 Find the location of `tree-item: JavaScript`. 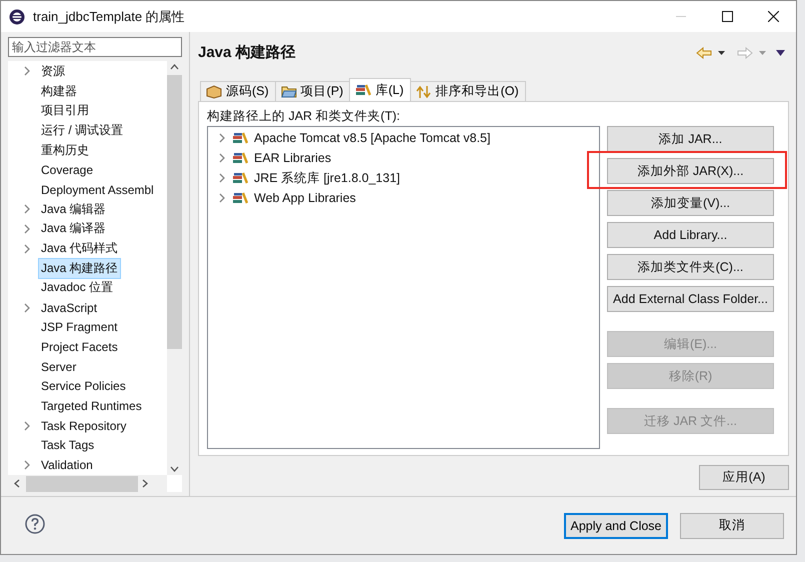

tree-item: JavaScript is located at coordinates (69, 307).